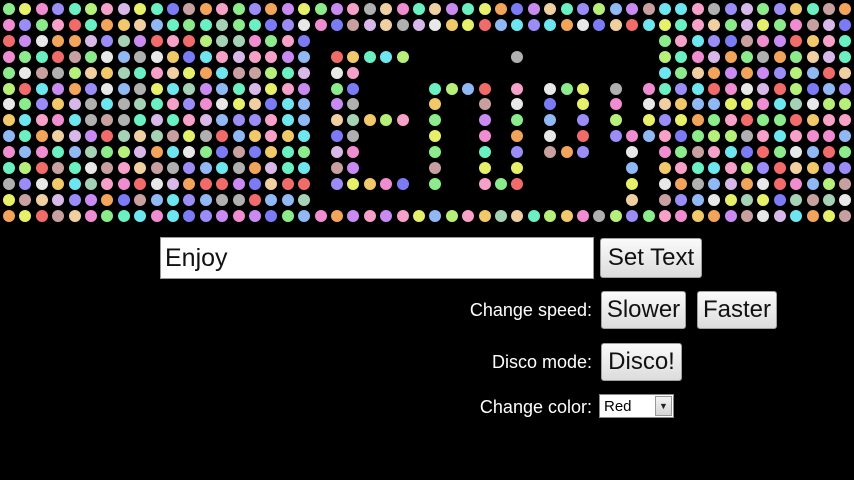 Image resolution: width=854 pixels, height=480 pixels. Describe the element at coordinates (641, 362) in the screenshot. I see `disco-button: Disco!` at that location.